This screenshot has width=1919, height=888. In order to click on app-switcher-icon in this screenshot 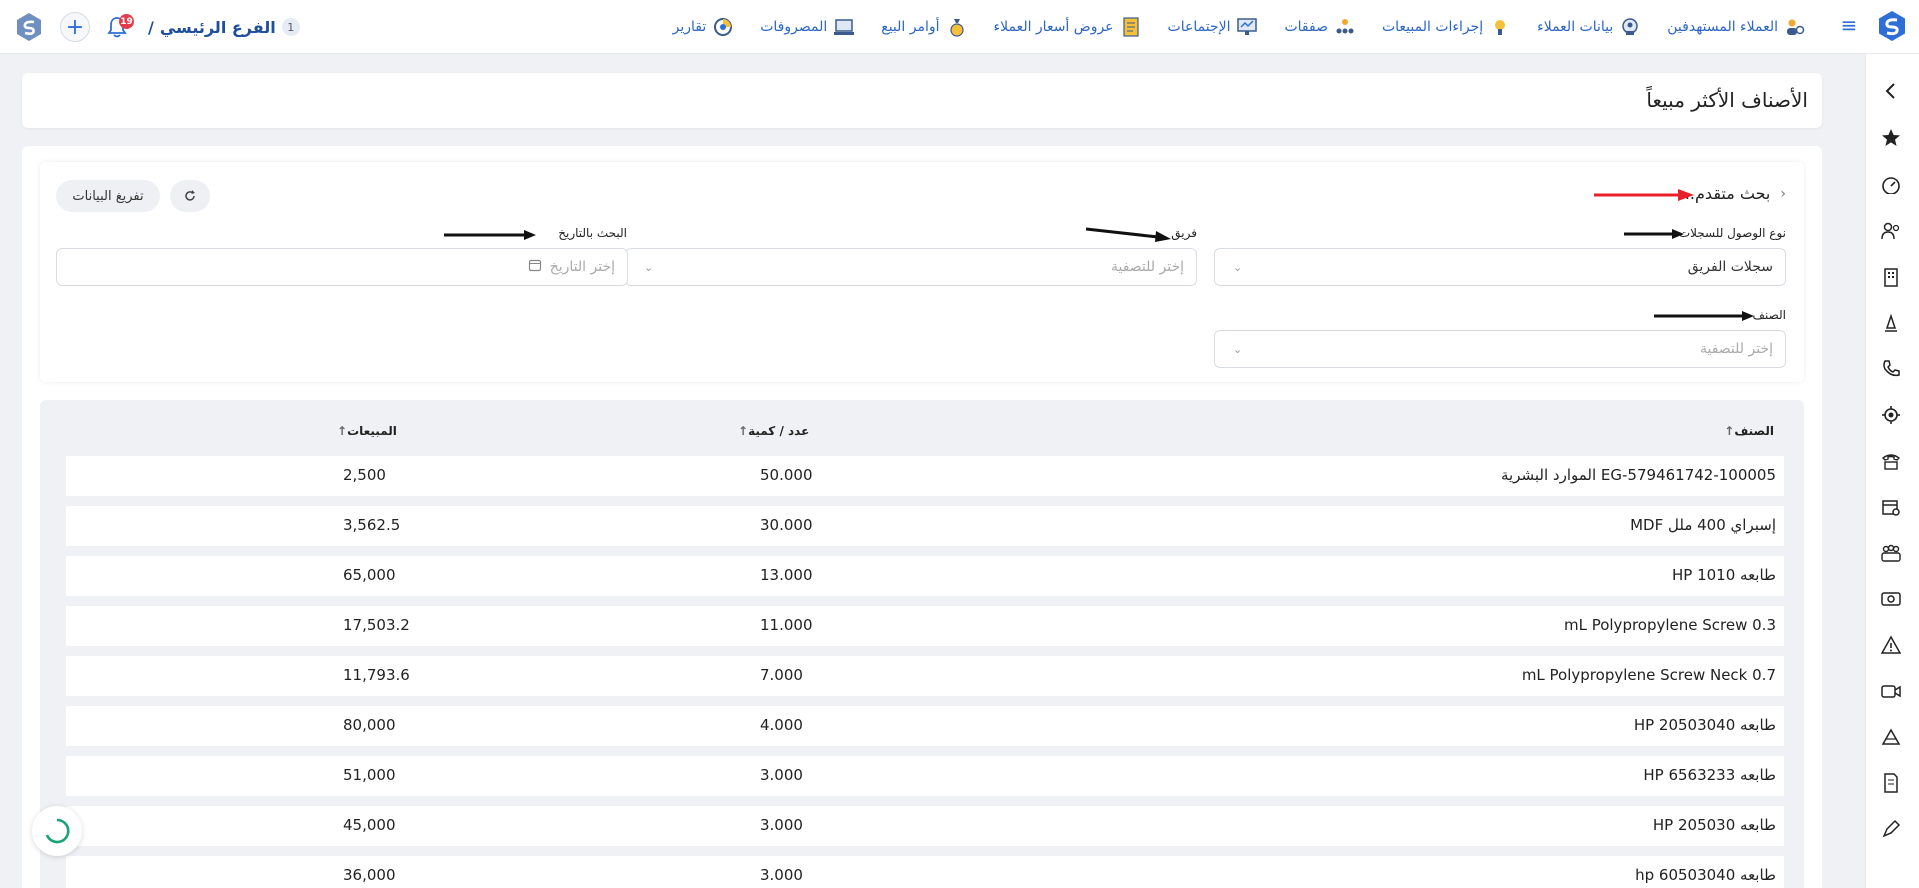, I will do `click(29, 27)`.